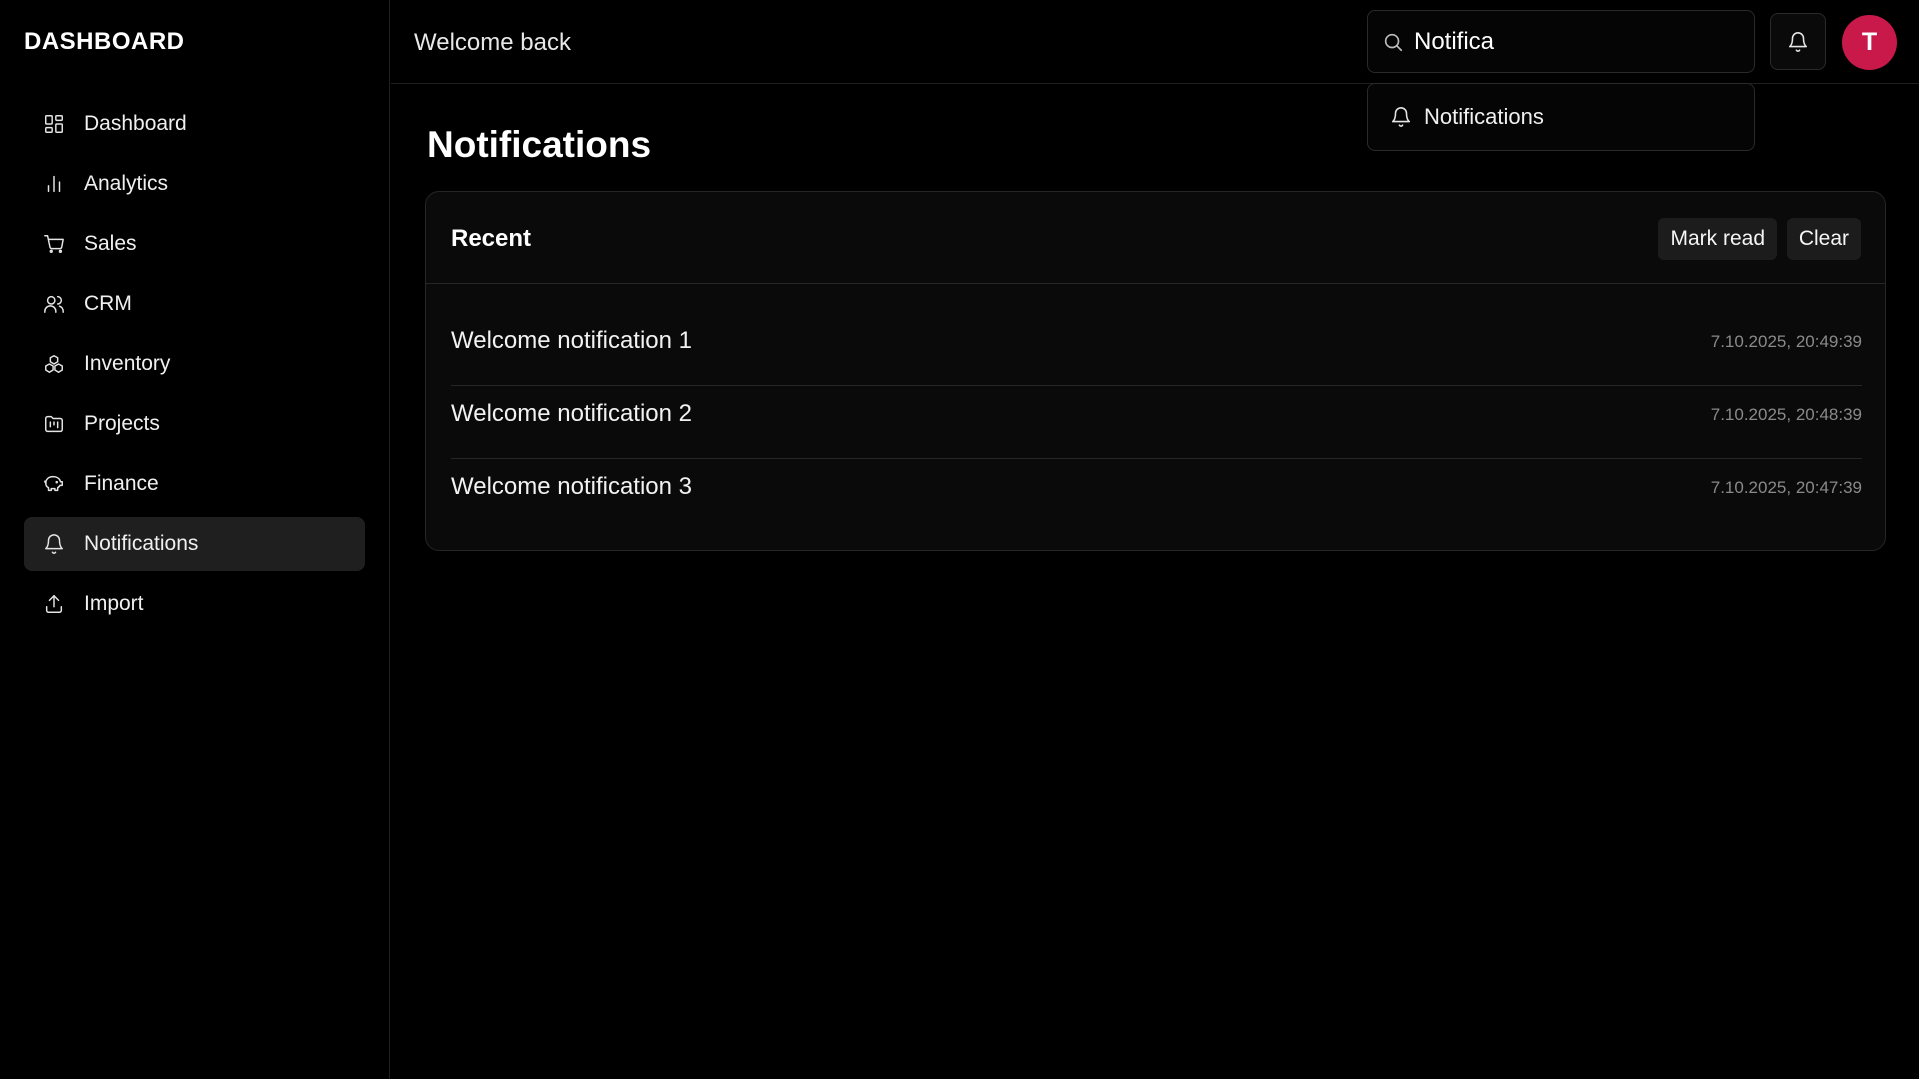  What do you see at coordinates (1155, 42) in the screenshot?
I see `top-header: Welcome back T` at bounding box center [1155, 42].